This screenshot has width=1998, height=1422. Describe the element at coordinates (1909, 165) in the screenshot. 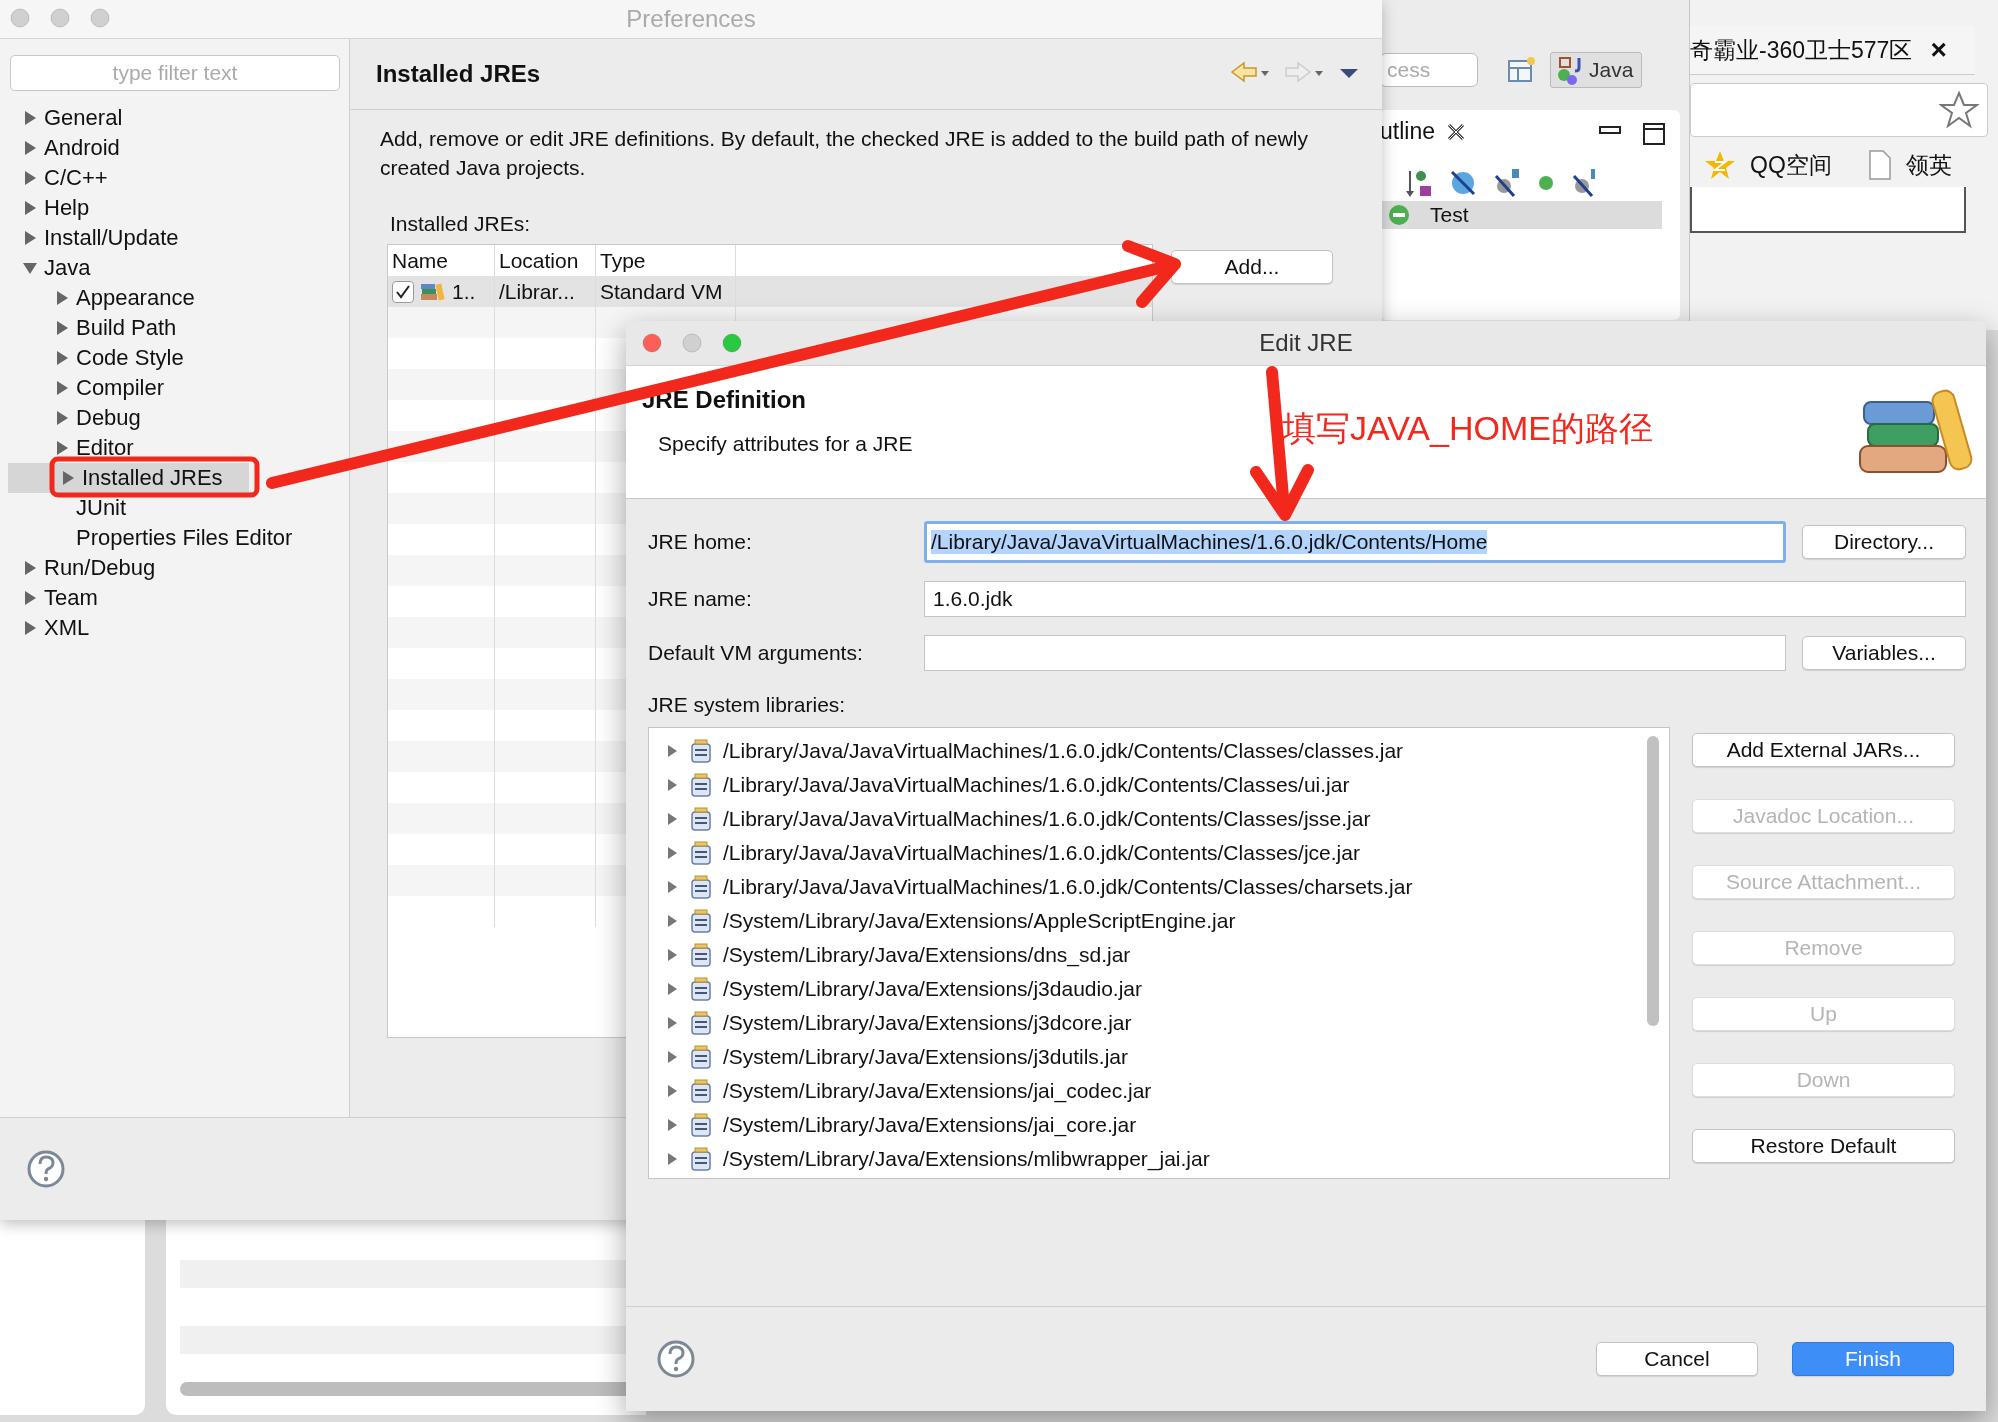

I see `bookmark-link: 领英` at that location.